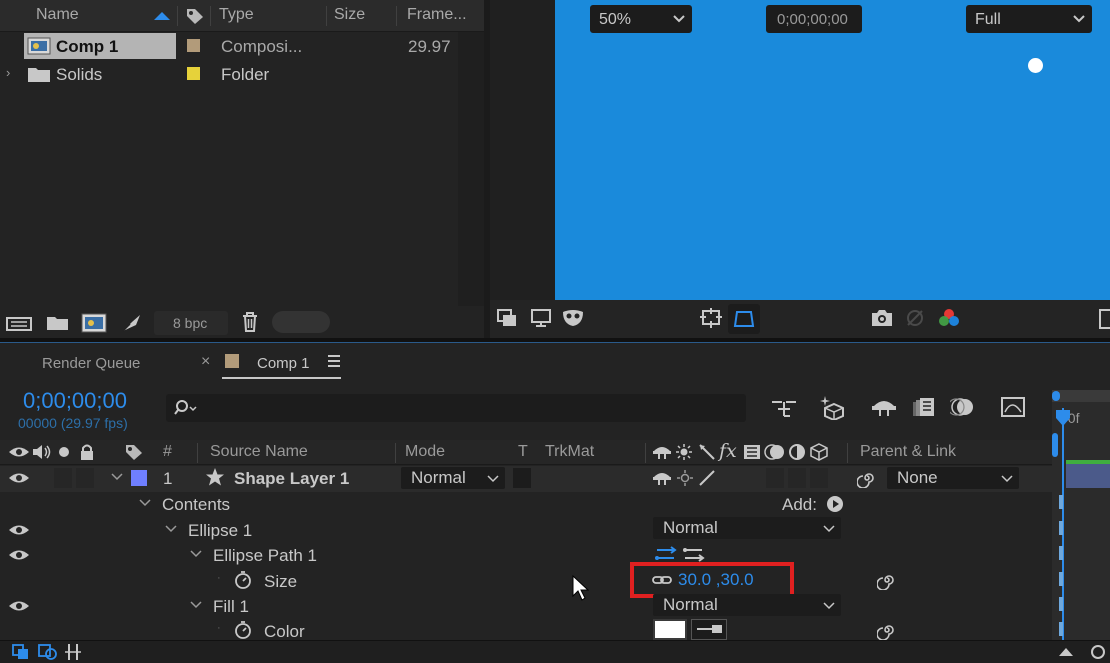  What do you see at coordinates (139, 478) in the screenshot?
I see `layer-label-swatch` at bounding box center [139, 478].